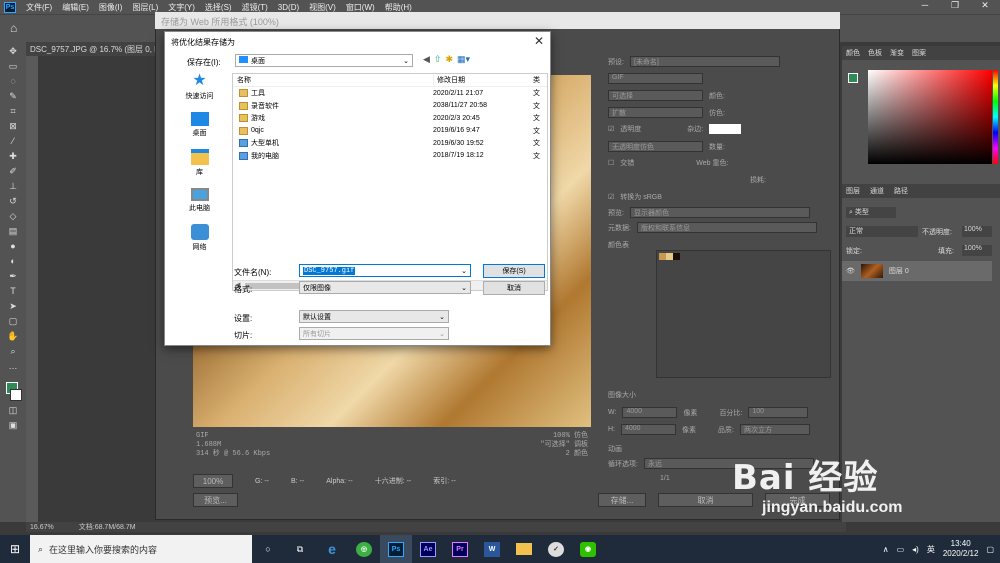 The height and width of the screenshot is (563, 1000). I want to click on tab-channels: 通道, so click(877, 191).